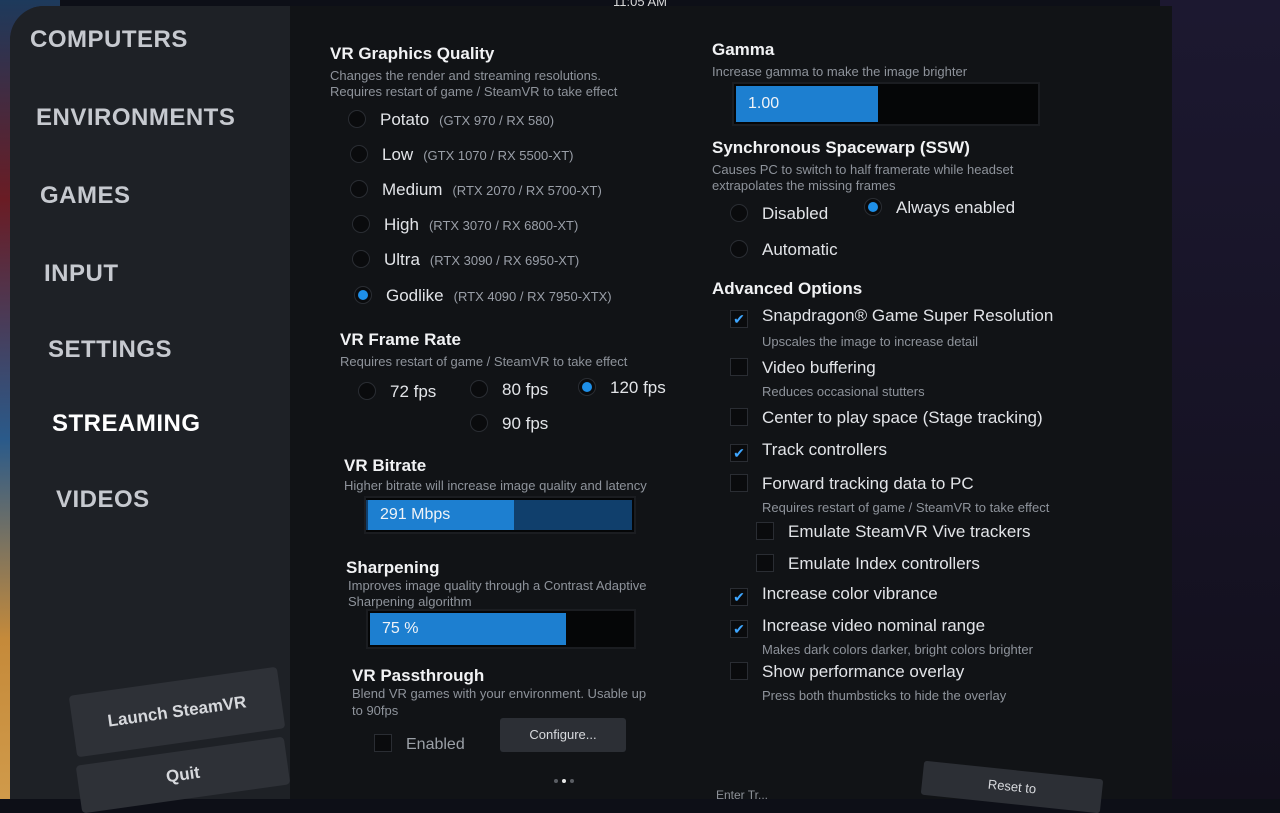 Image resolution: width=1280 pixels, height=813 pixels. Describe the element at coordinates (564, 781) in the screenshot. I see `page-dot-active` at that location.